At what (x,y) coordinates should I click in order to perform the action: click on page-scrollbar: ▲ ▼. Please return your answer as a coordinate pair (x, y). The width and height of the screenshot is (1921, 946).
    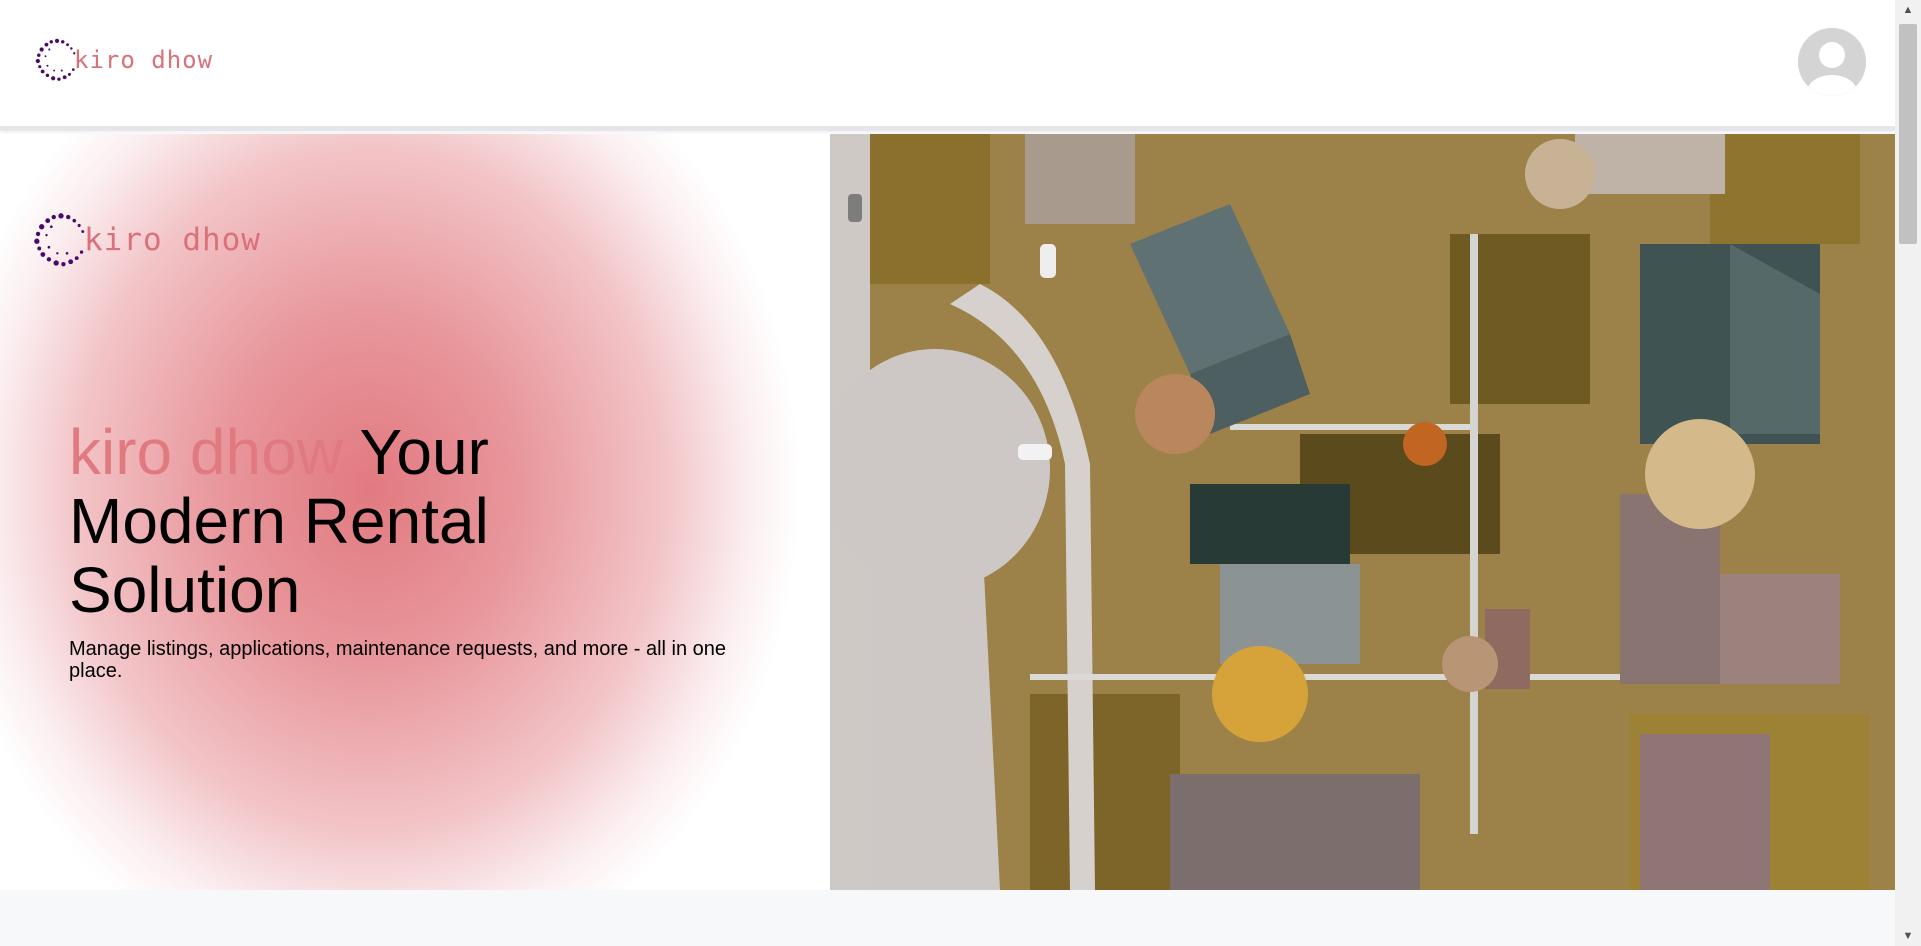
    Looking at the image, I should click on (1908, 473).